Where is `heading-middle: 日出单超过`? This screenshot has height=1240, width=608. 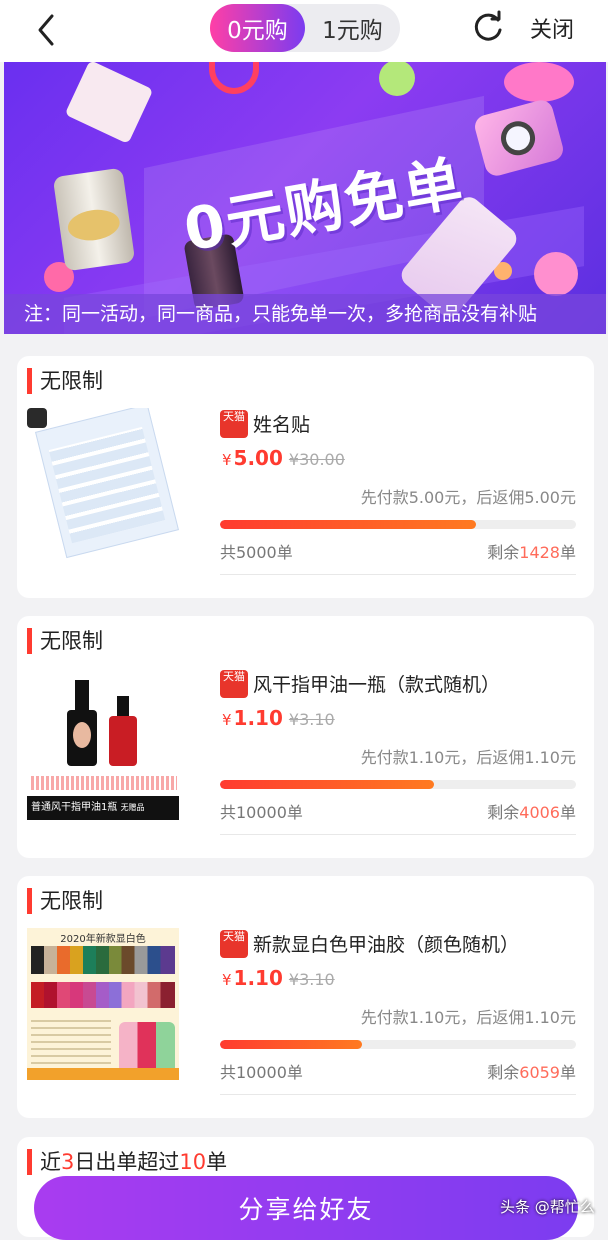 heading-middle: 日出单超过 is located at coordinates (127, 1162).